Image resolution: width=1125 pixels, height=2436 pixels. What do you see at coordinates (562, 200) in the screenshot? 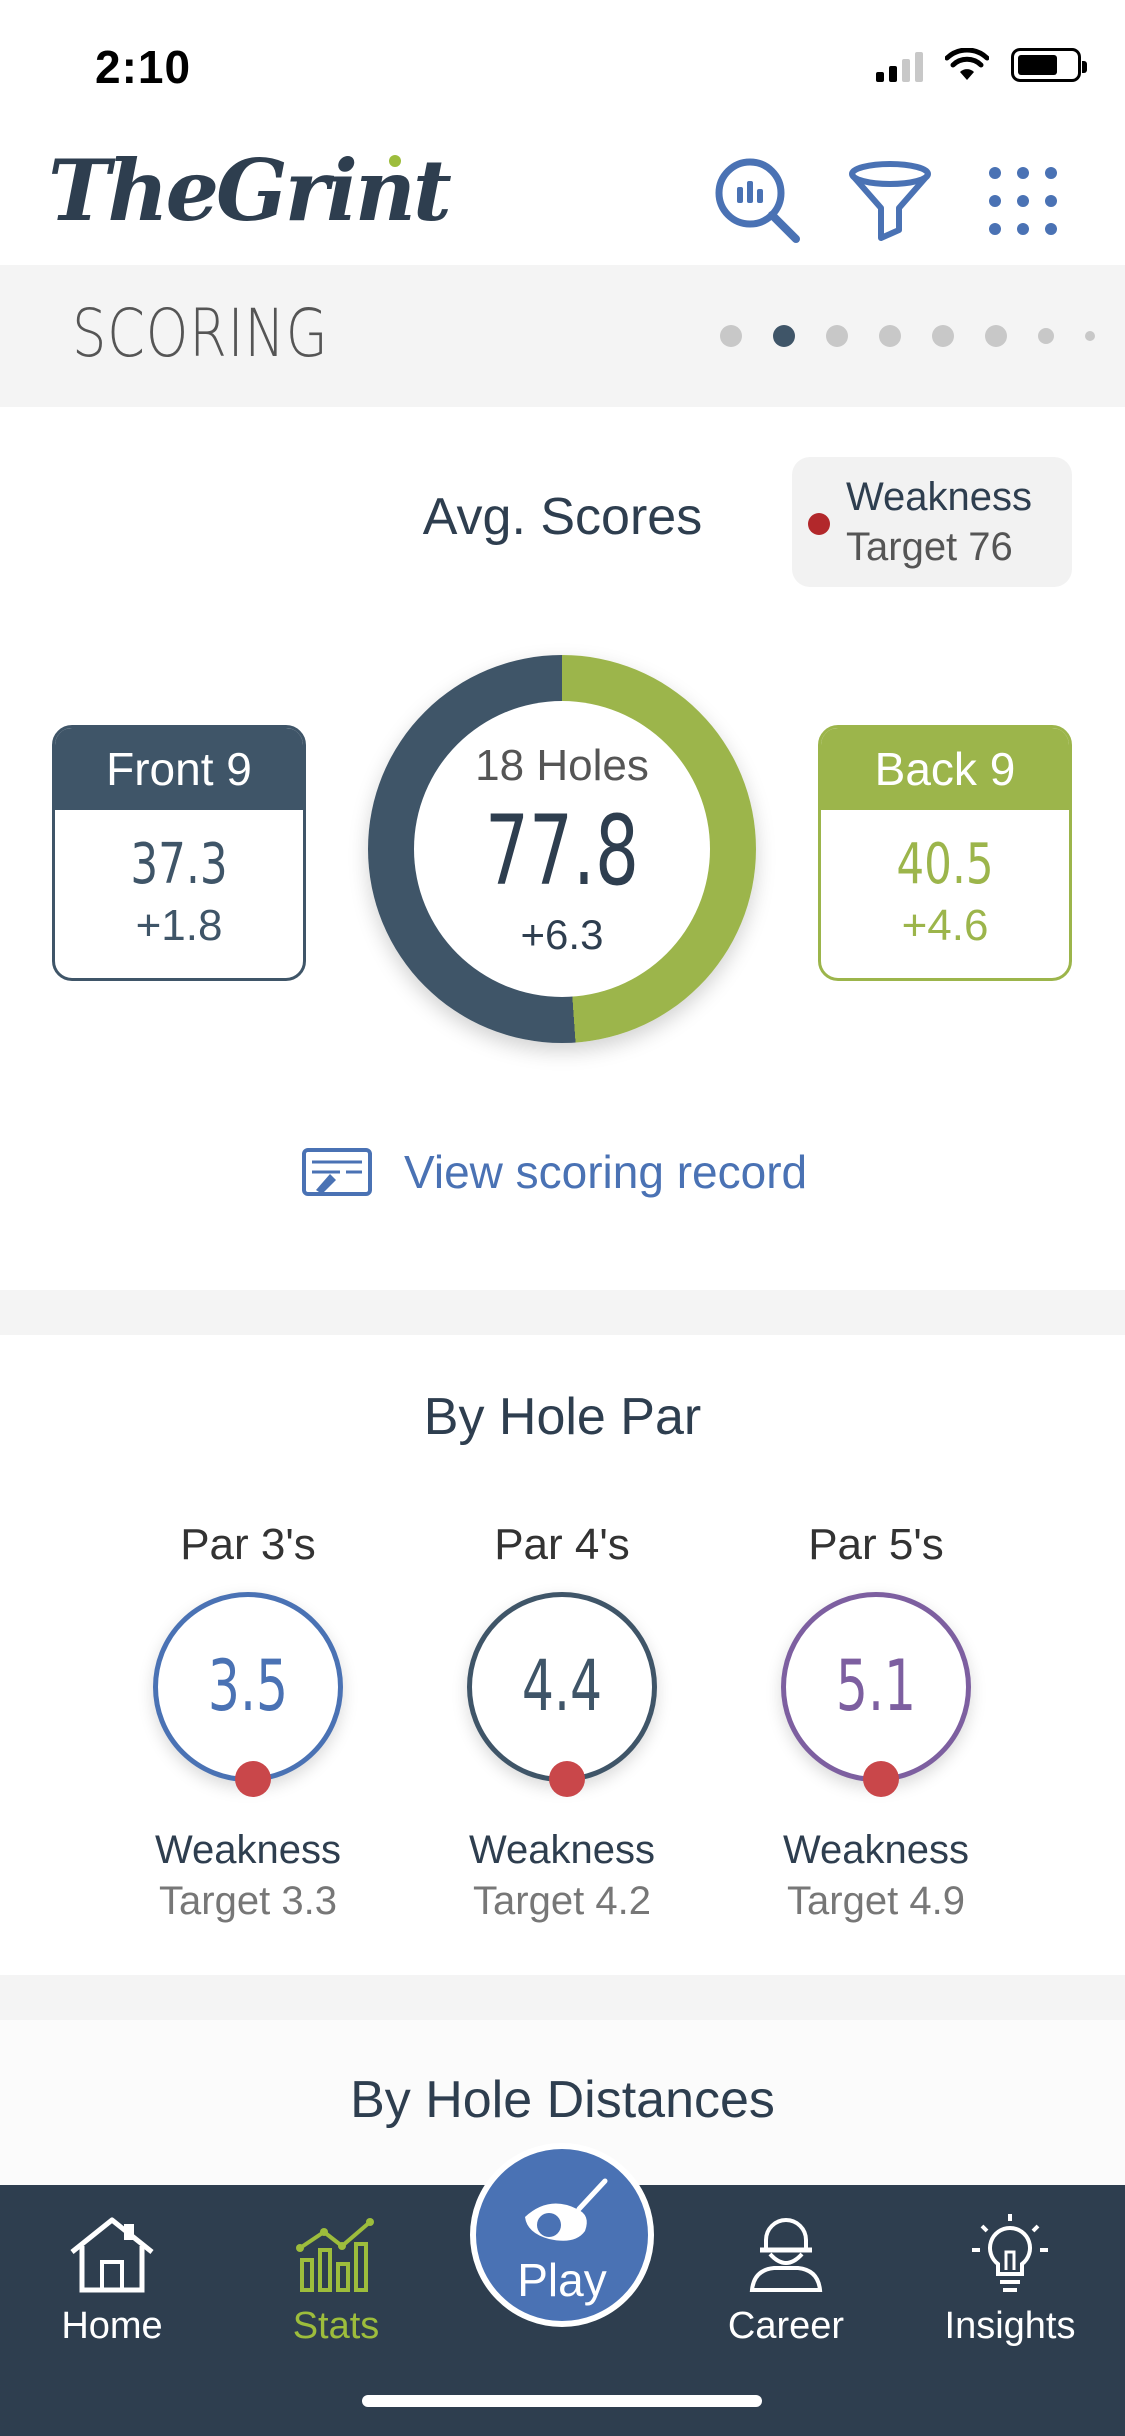
I see `app-header: TheGrint` at bounding box center [562, 200].